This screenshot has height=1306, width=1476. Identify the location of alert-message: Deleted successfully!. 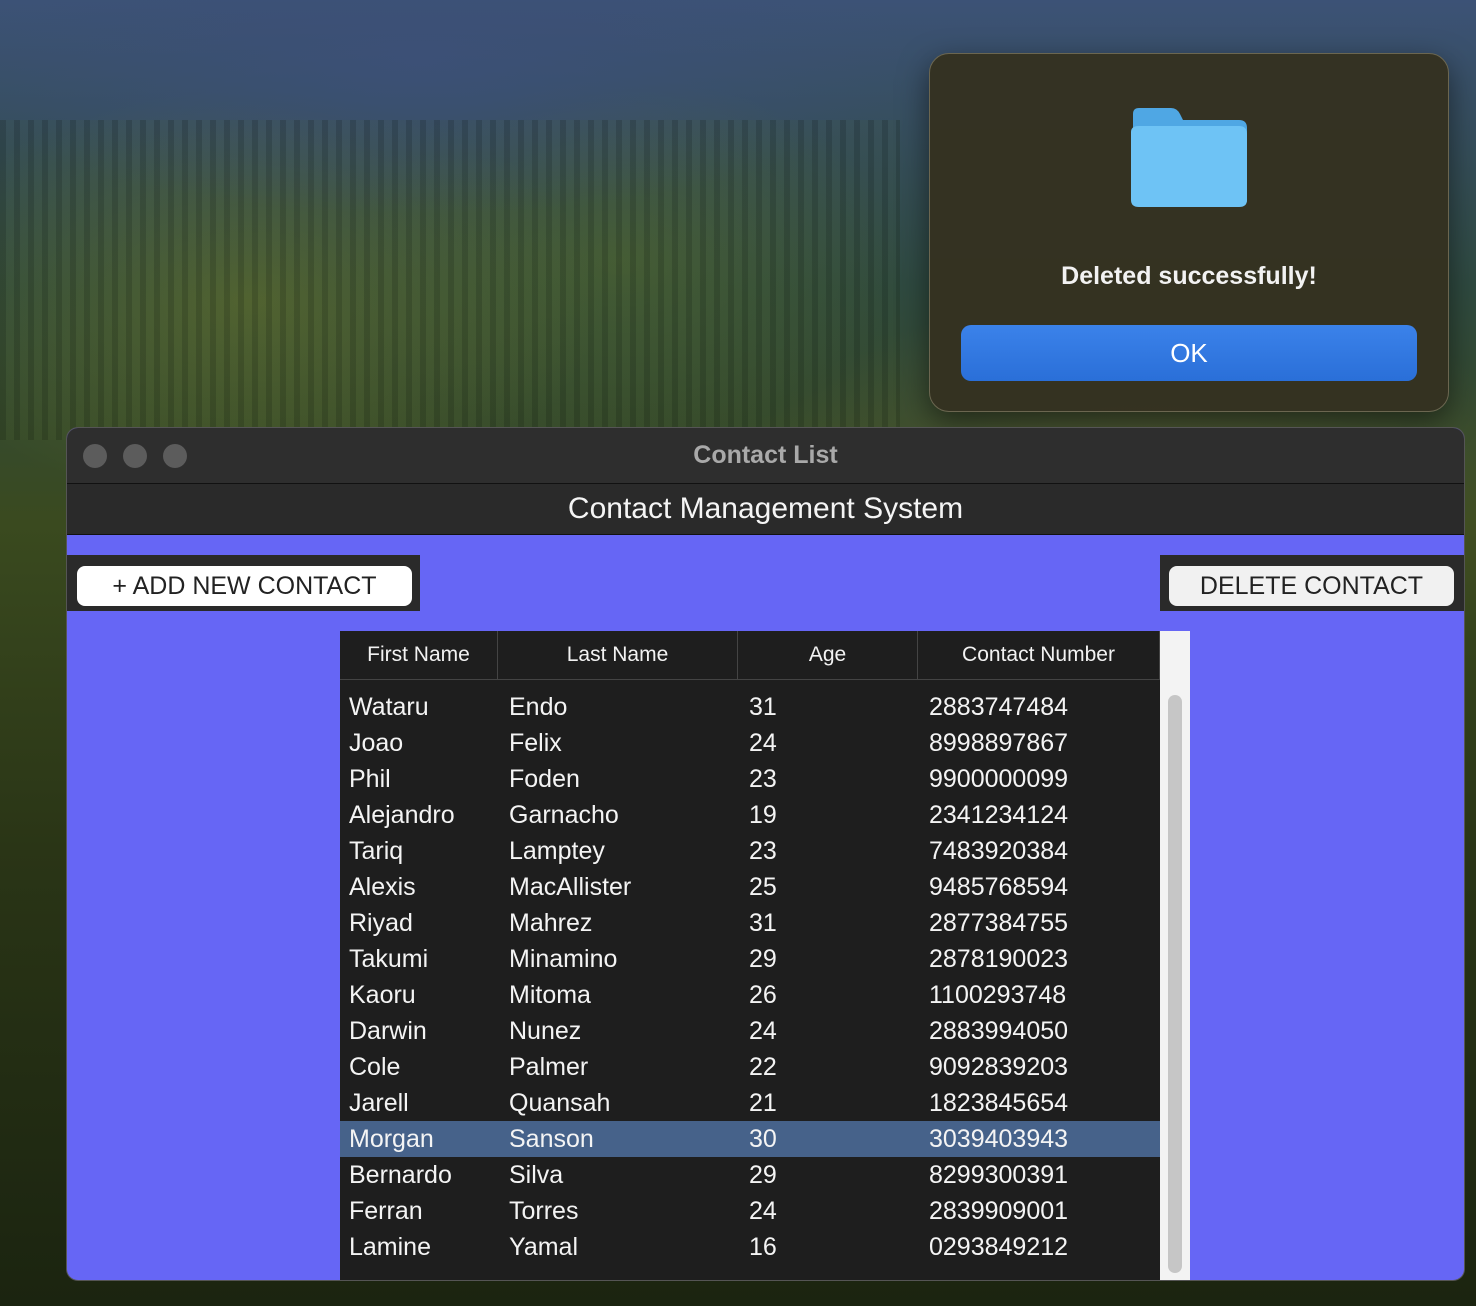
(1189, 276).